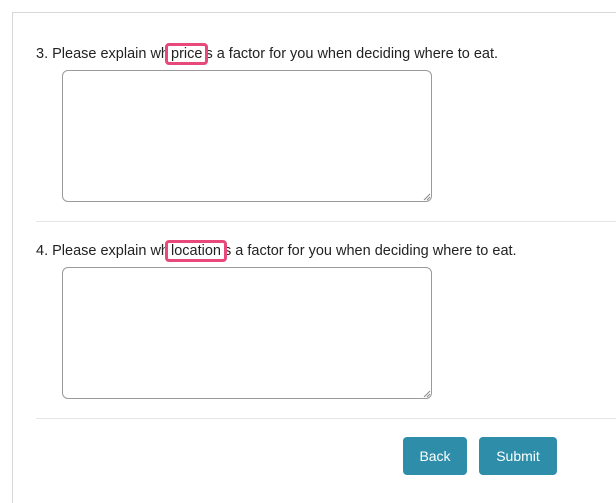 This screenshot has width=616, height=503. Describe the element at coordinates (435, 456) in the screenshot. I see `back-button: Back` at that location.